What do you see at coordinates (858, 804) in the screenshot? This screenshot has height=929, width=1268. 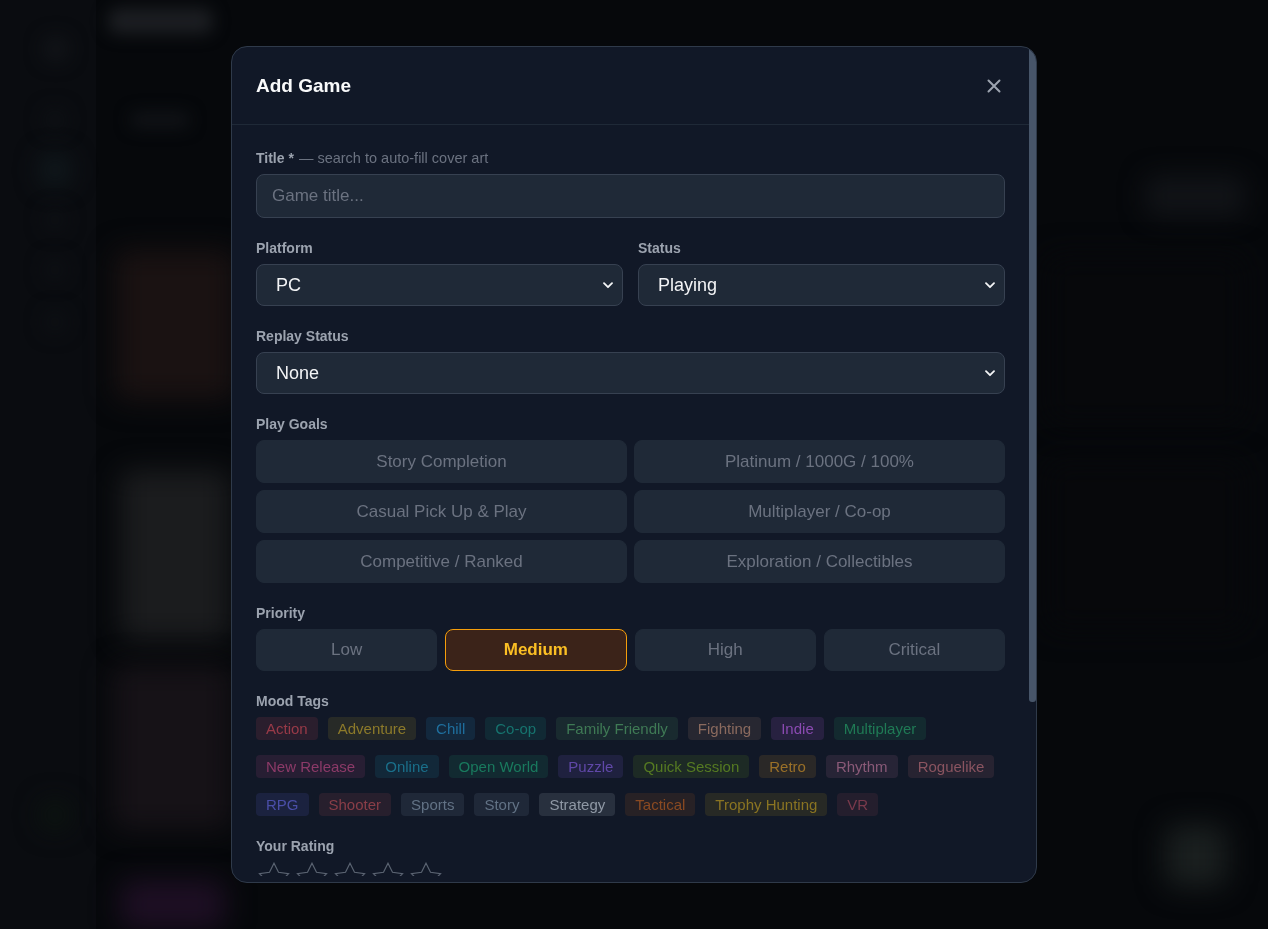 I see `mood-tag: VR` at bounding box center [858, 804].